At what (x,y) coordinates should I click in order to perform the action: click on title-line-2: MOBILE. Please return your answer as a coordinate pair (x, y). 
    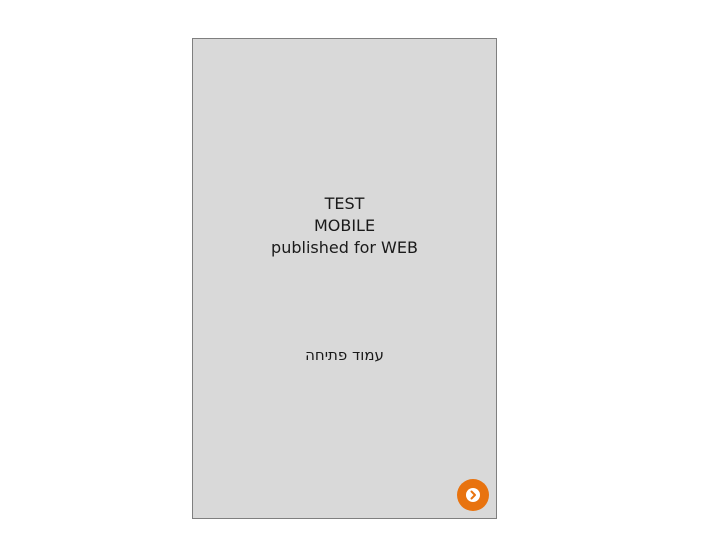
    Looking at the image, I should click on (344, 225).